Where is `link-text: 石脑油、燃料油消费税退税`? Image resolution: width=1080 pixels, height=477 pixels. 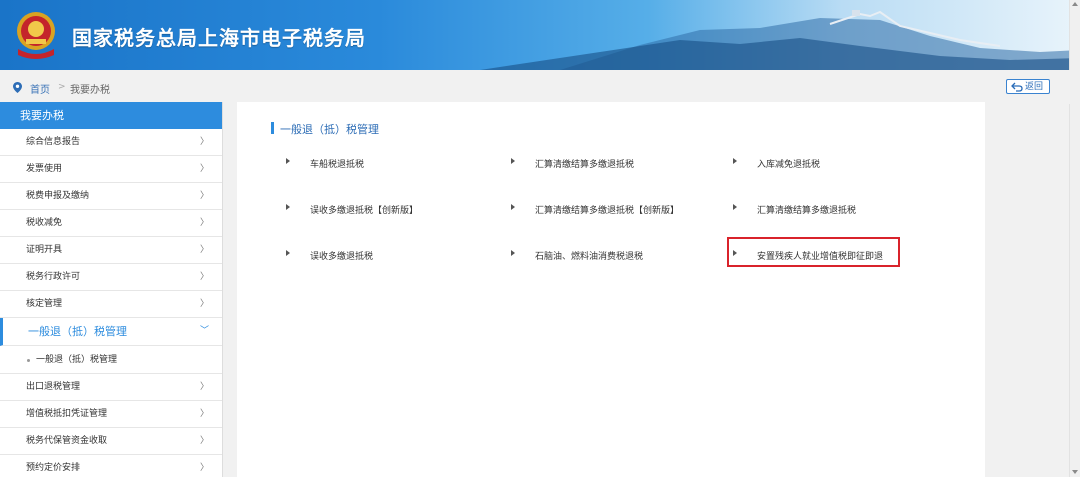 link-text: 石脑油、燃料油消费税退税 is located at coordinates (589, 257).